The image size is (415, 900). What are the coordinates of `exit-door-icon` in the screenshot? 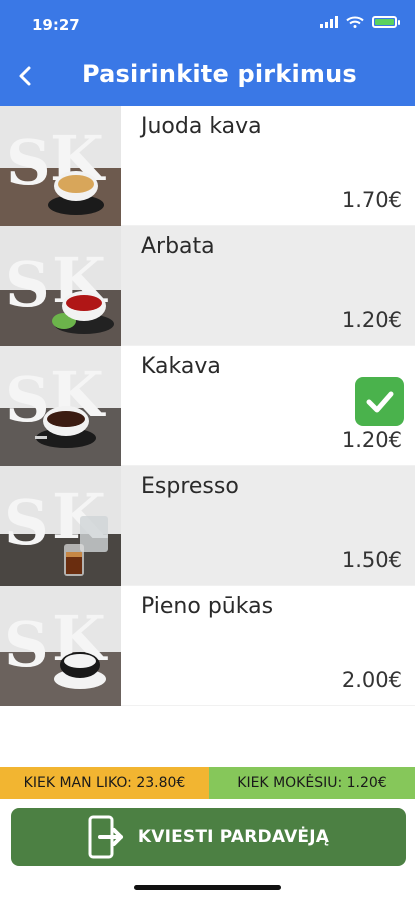 It's located at (105, 837).